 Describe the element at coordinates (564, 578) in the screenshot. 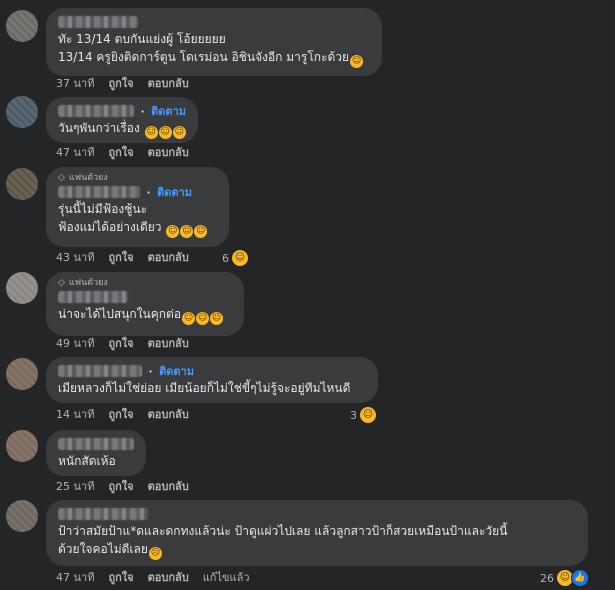

I see `reaction-summary: 26 ☺ 👍` at that location.